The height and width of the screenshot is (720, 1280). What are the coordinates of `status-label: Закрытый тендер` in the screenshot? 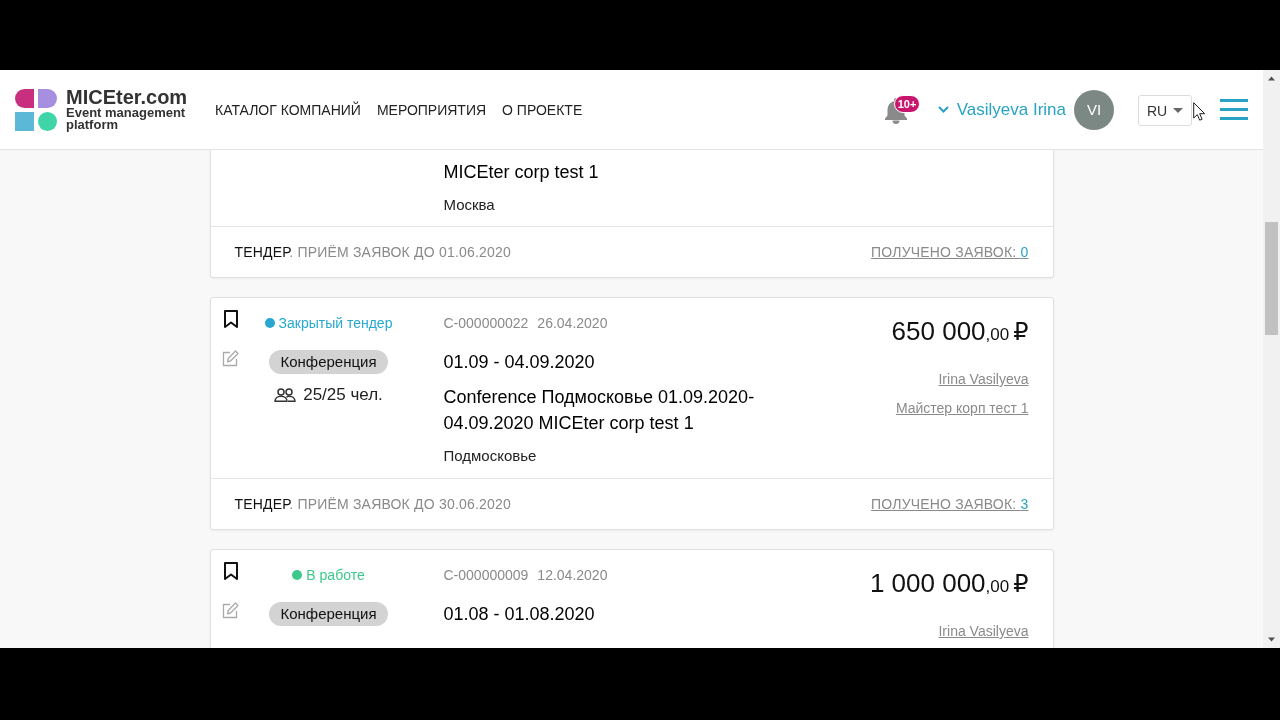 It's located at (335, 323).